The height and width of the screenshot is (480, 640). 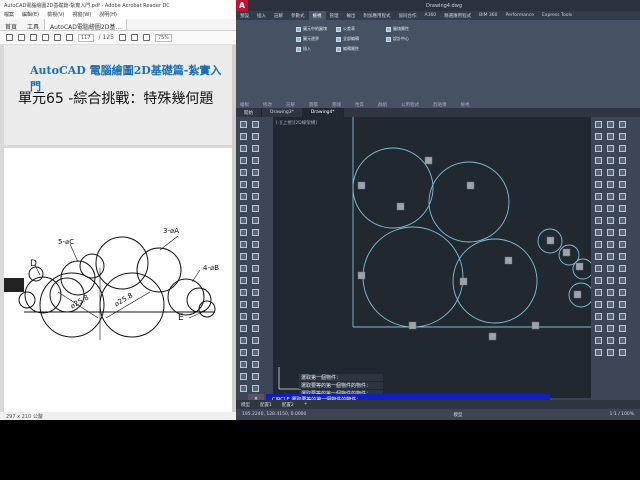 I want to click on ribbon-tab-insert: 插入, so click(x=261, y=15).